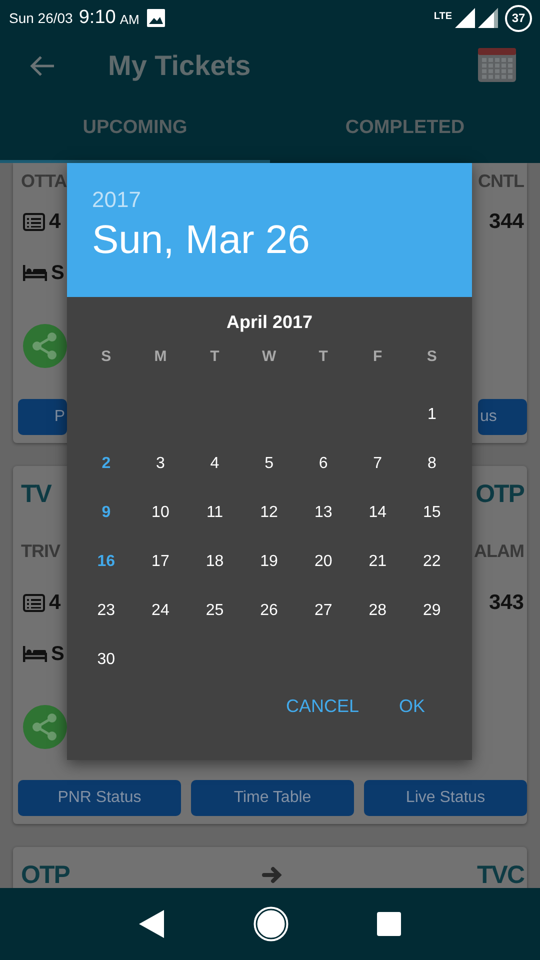  What do you see at coordinates (160, 356) in the screenshot?
I see `weekday-label: M` at bounding box center [160, 356].